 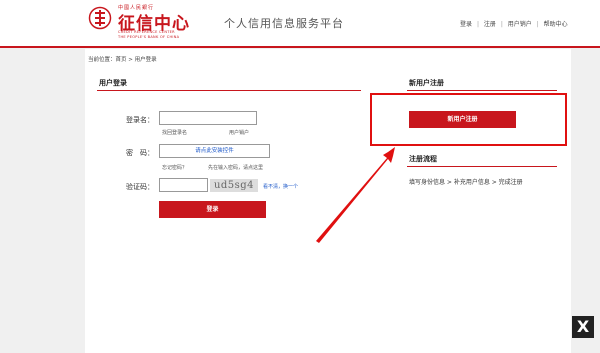 I want to click on top-nav: 登录 | 注册 | 用户销户 | 帮助中心, so click(x=515, y=23).